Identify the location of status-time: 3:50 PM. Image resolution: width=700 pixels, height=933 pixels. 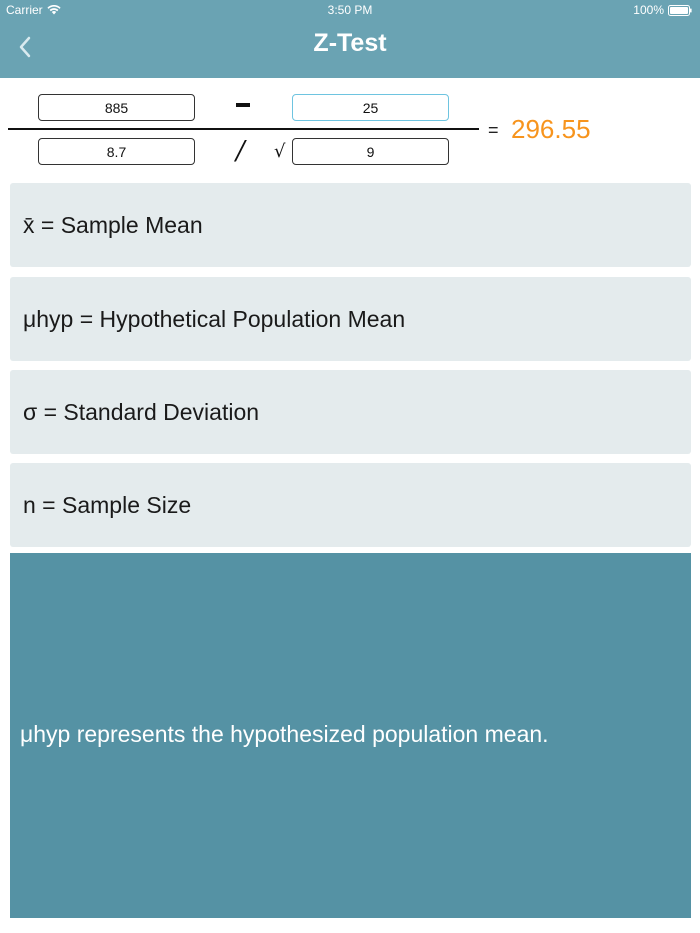
(350, 10).